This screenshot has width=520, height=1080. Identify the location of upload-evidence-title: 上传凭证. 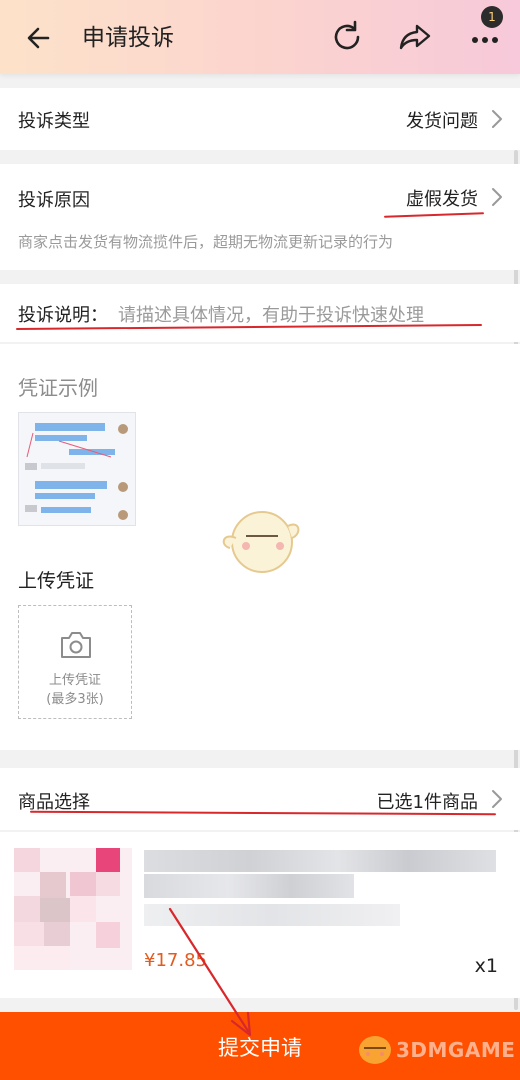
(56, 581).